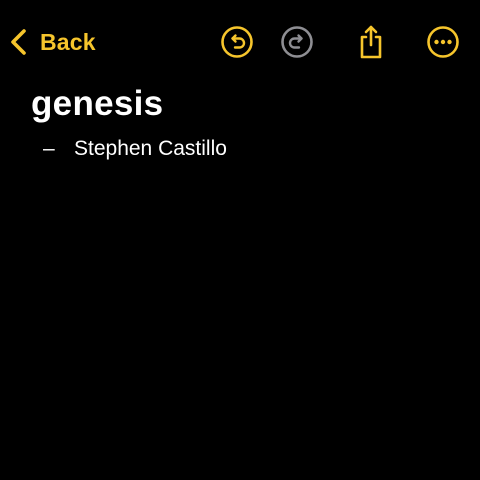  I want to click on back-label: Back, so click(68, 41).